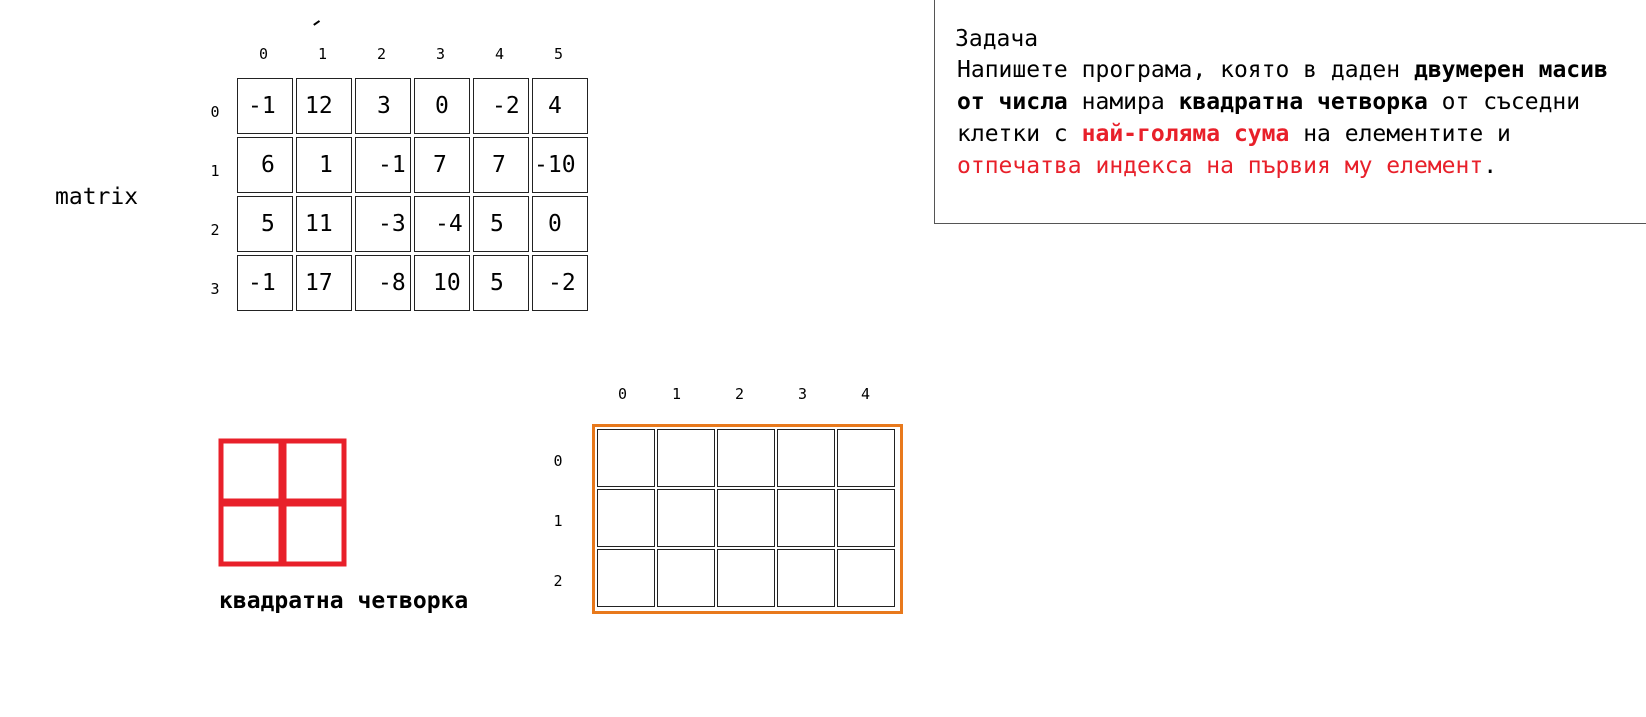 Image resolution: width=1646 pixels, height=717 pixels. What do you see at coordinates (344, 601) in the screenshot?
I see `quad-square-caption: квадратна четворка` at bounding box center [344, 601].